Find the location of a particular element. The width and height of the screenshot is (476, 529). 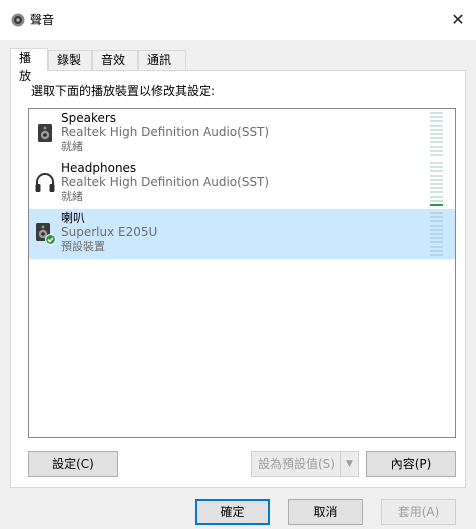

instruction-text: 選取下面的播放裝置以修改其設定: is located at coordinates (123, 91).